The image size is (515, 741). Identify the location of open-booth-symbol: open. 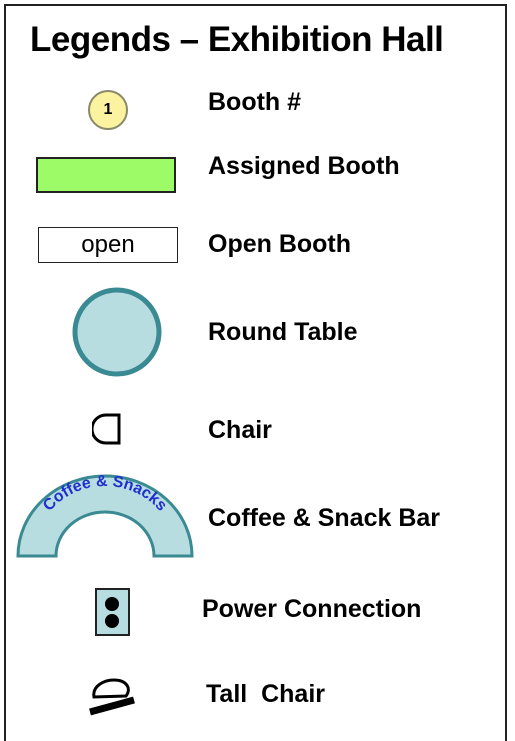
(108, 245).